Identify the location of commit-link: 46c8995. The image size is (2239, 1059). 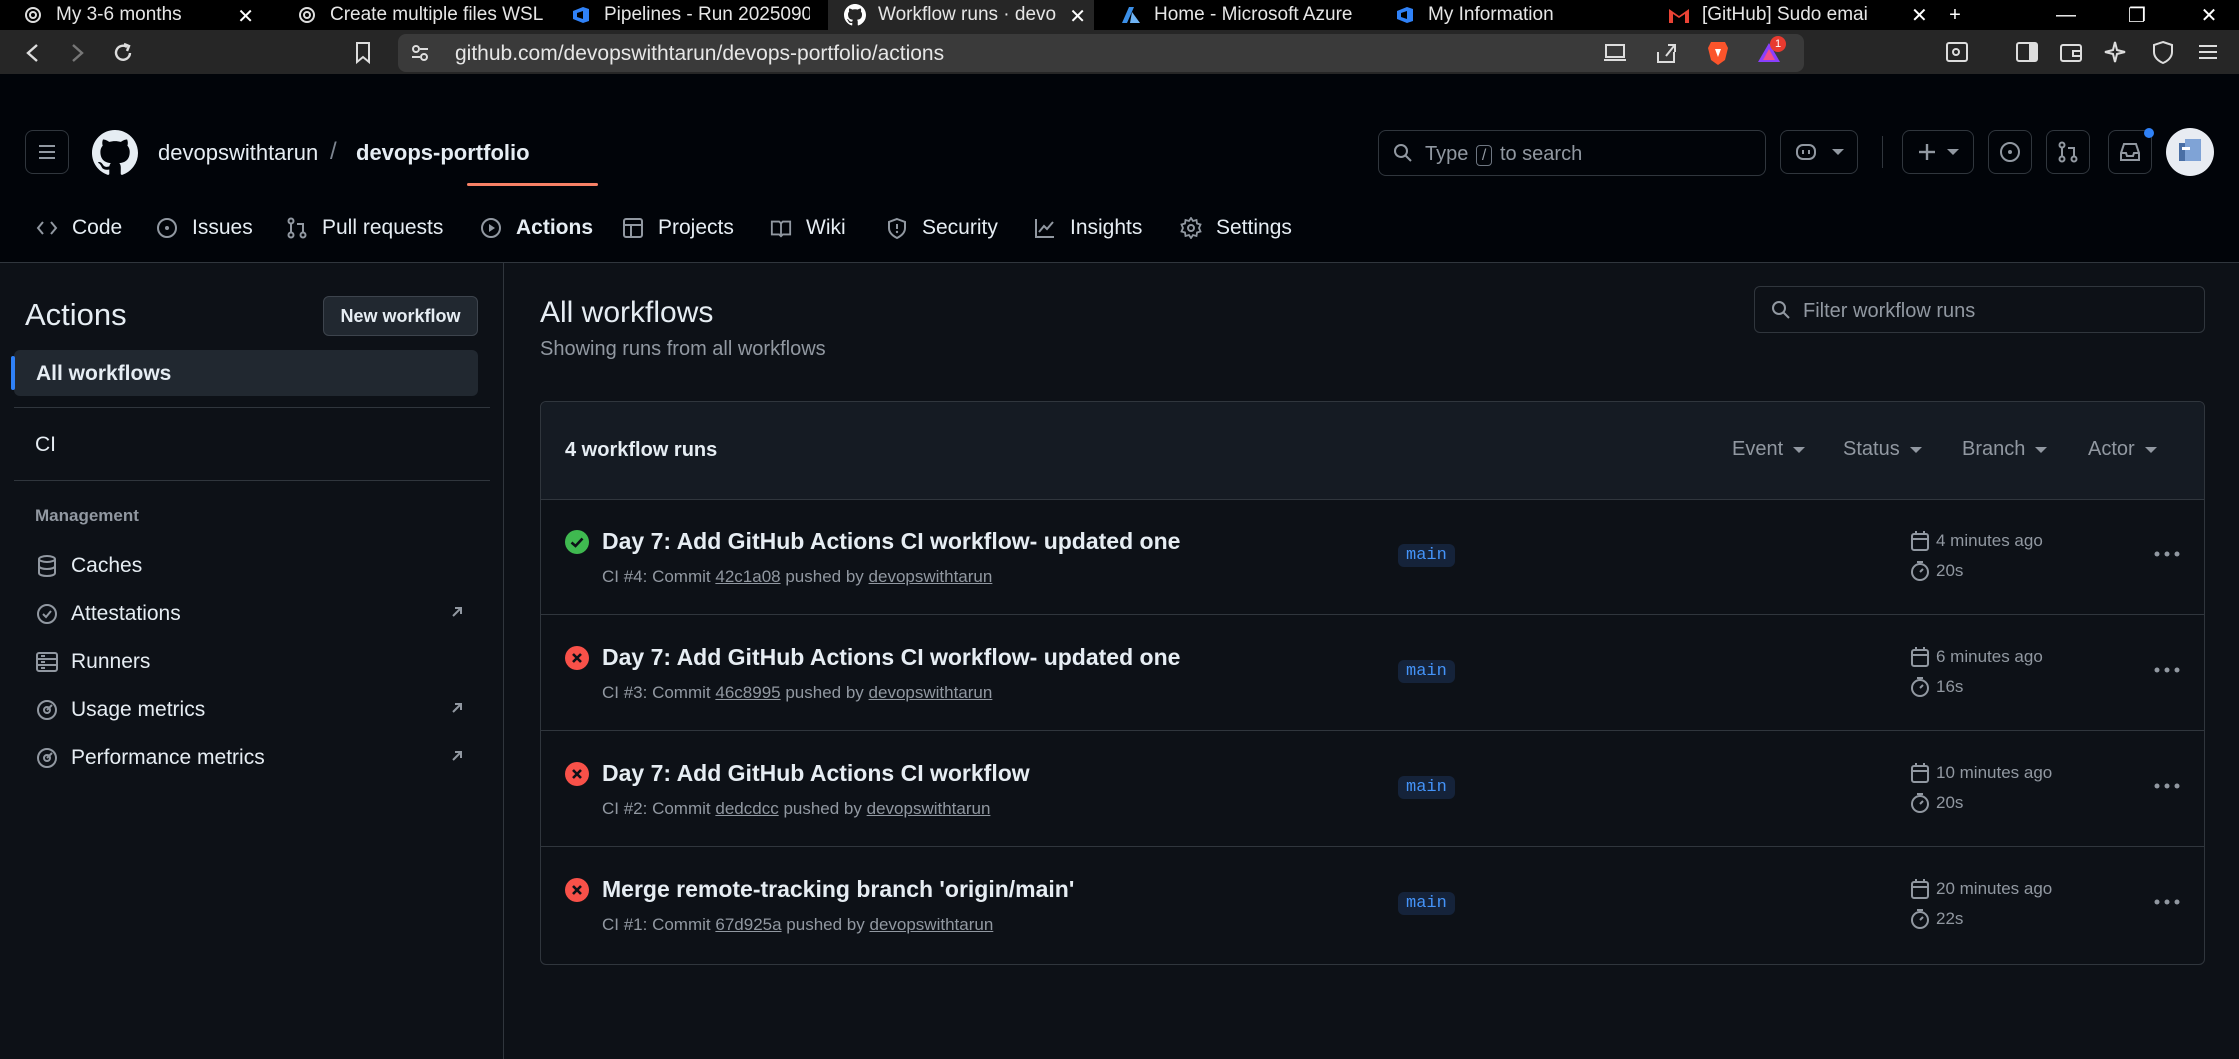
(747, 692).